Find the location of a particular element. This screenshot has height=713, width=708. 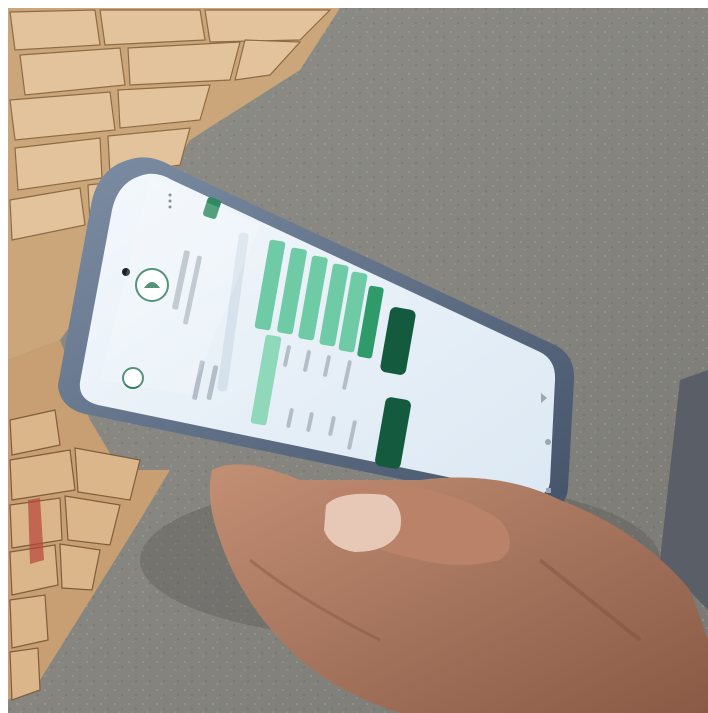

home-icon is located at coordinates (548, 442).